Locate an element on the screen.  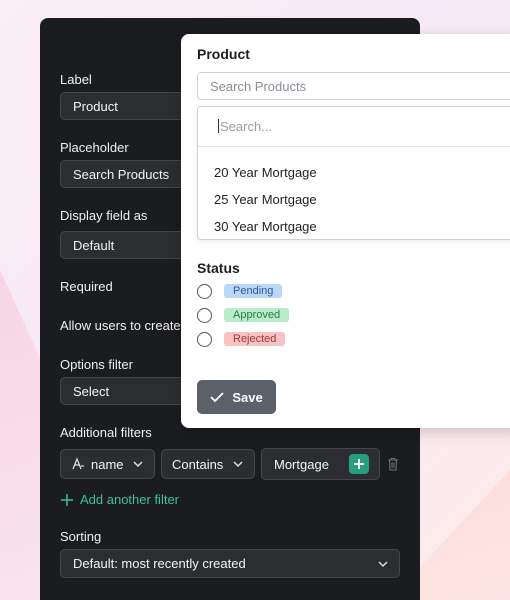
filter-operator-value: Contains is located at coordinates (198, 464).